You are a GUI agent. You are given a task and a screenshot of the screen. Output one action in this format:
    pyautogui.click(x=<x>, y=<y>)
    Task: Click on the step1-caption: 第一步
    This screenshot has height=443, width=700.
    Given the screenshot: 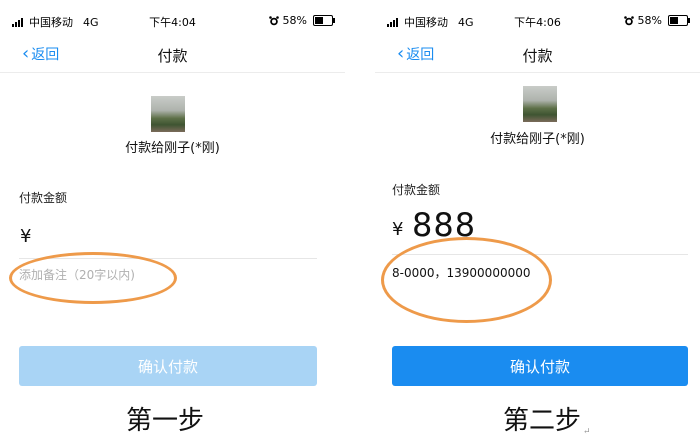 What is the action you would take?
    pyautogui.click(x=165, y=421)
    